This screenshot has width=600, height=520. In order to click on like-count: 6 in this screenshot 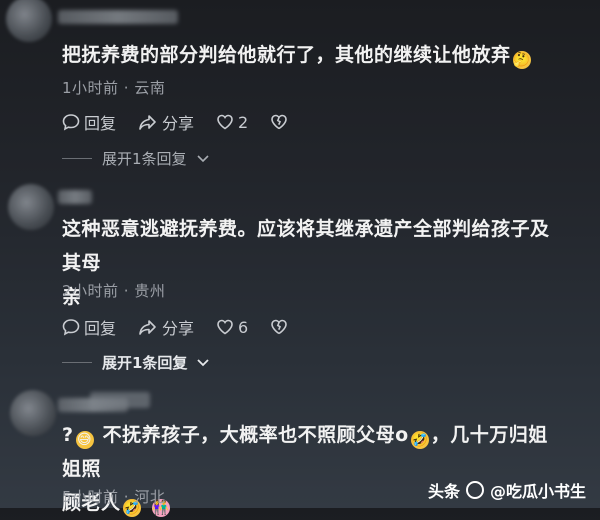, I will do `click(243, 327)`.